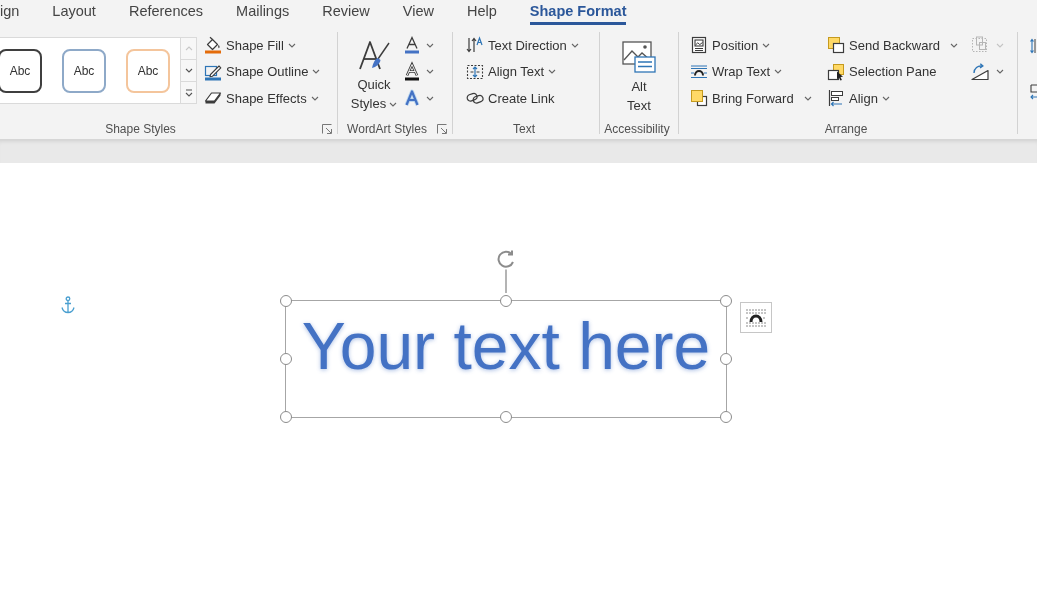  What do you see at coordinates (262, 13) in the screenshot?
I see `ribbon-tab: Mailings` at bounding box center [262, 13].